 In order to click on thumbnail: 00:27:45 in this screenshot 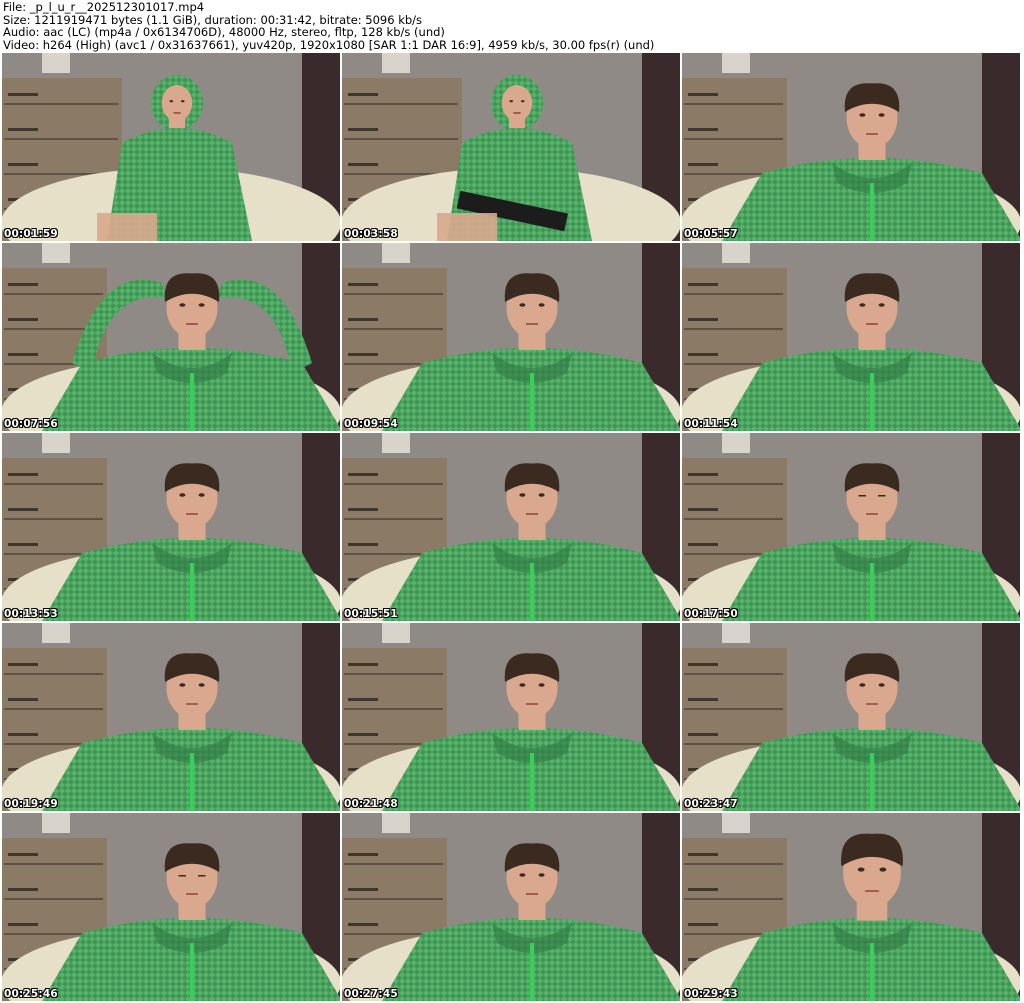, I will do `click(511, 907)`.